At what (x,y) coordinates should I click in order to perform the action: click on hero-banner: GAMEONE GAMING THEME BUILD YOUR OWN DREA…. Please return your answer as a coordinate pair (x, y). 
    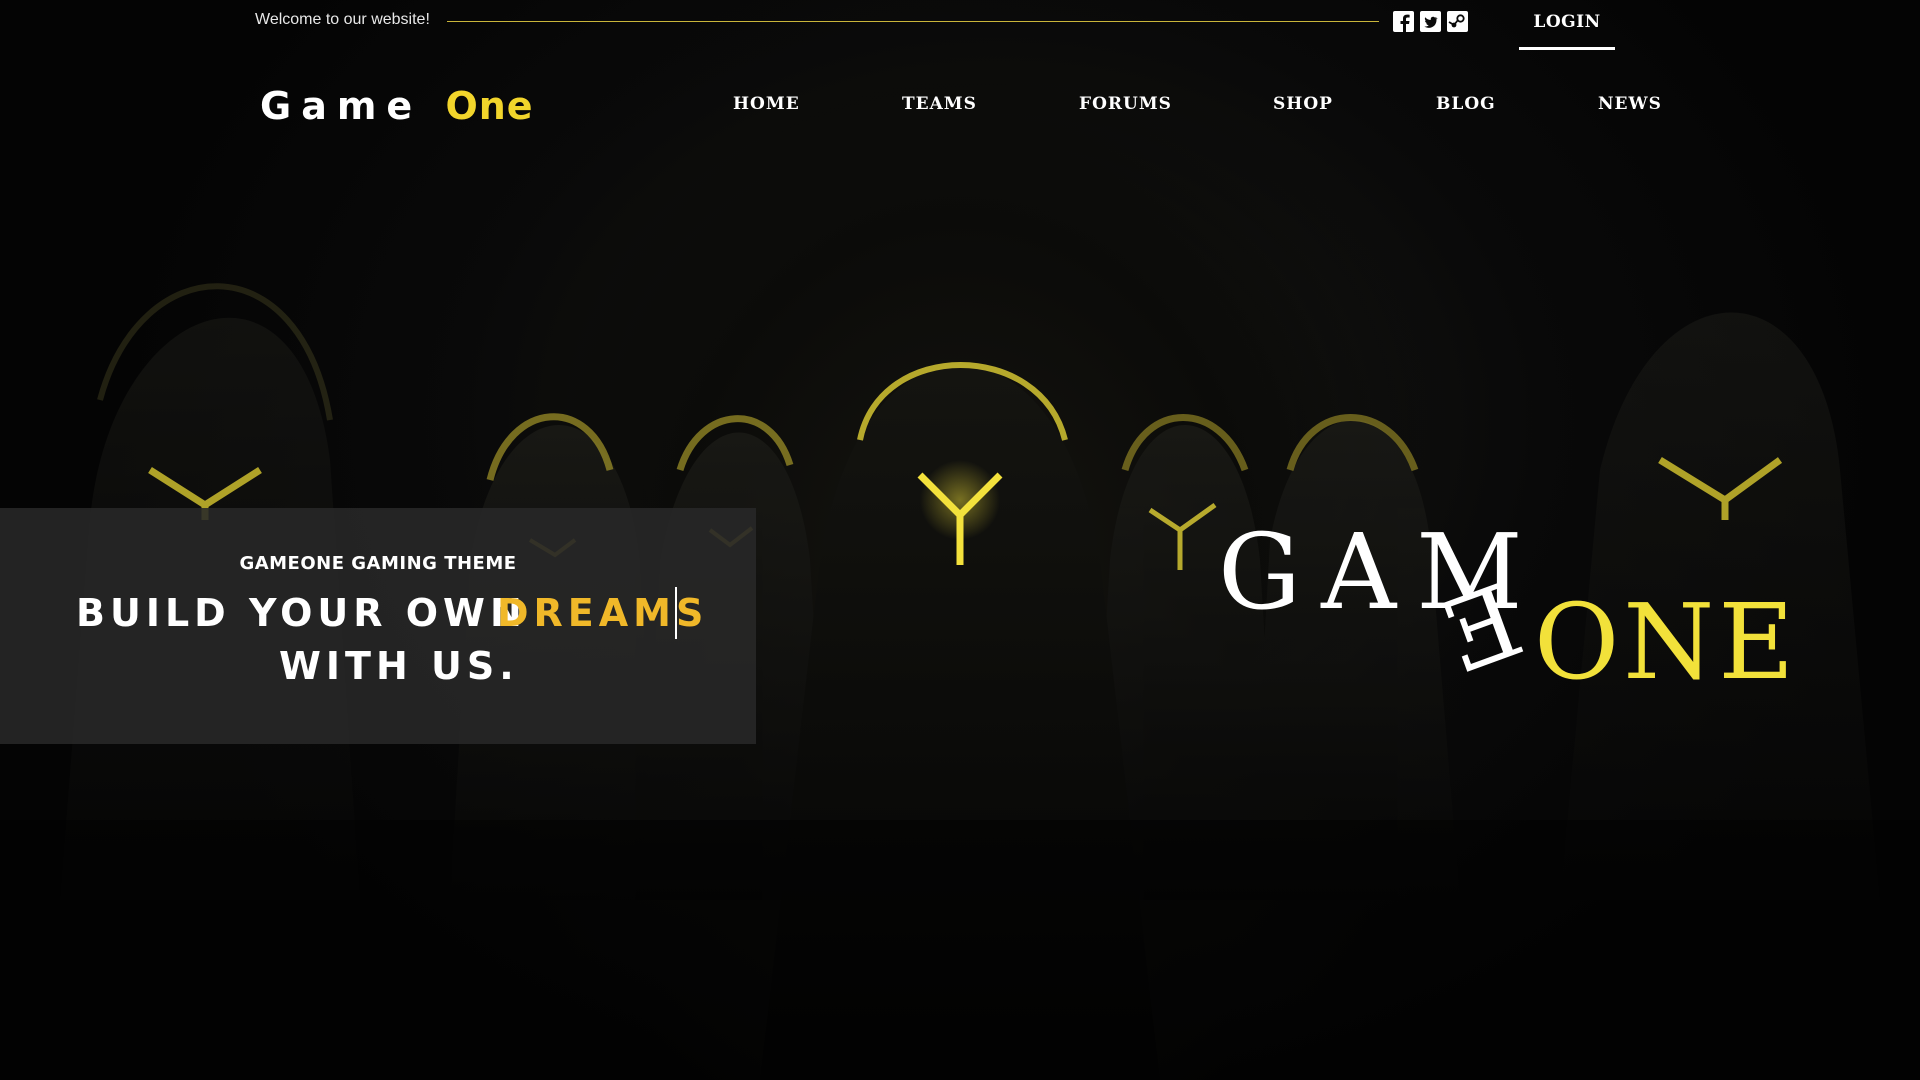
    Looking at the image, I should click on (378, 626).